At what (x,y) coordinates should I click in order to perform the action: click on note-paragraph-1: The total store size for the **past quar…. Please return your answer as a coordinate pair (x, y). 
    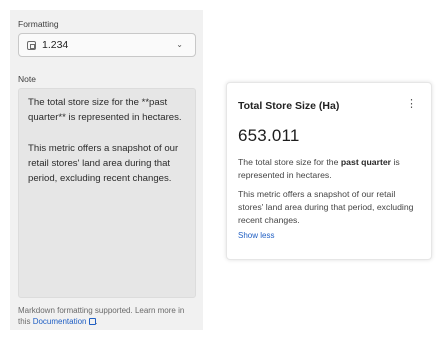
    Looking at the image, I should click on (105, 110).